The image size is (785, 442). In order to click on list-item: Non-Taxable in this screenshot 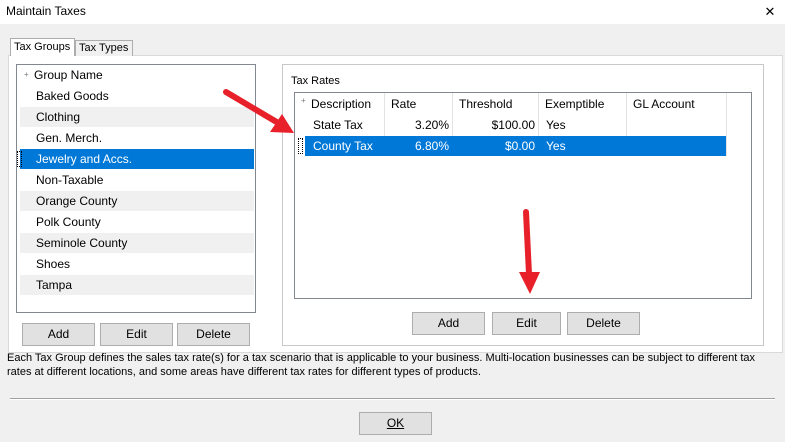, I will do `click(137, 180)`.